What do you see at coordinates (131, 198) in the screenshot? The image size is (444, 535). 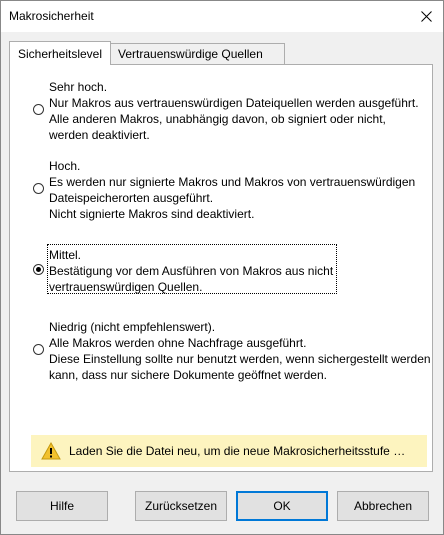 I see `option-line: Dateispeicherorten ausgeführt.` at bounding box center [131, 198].